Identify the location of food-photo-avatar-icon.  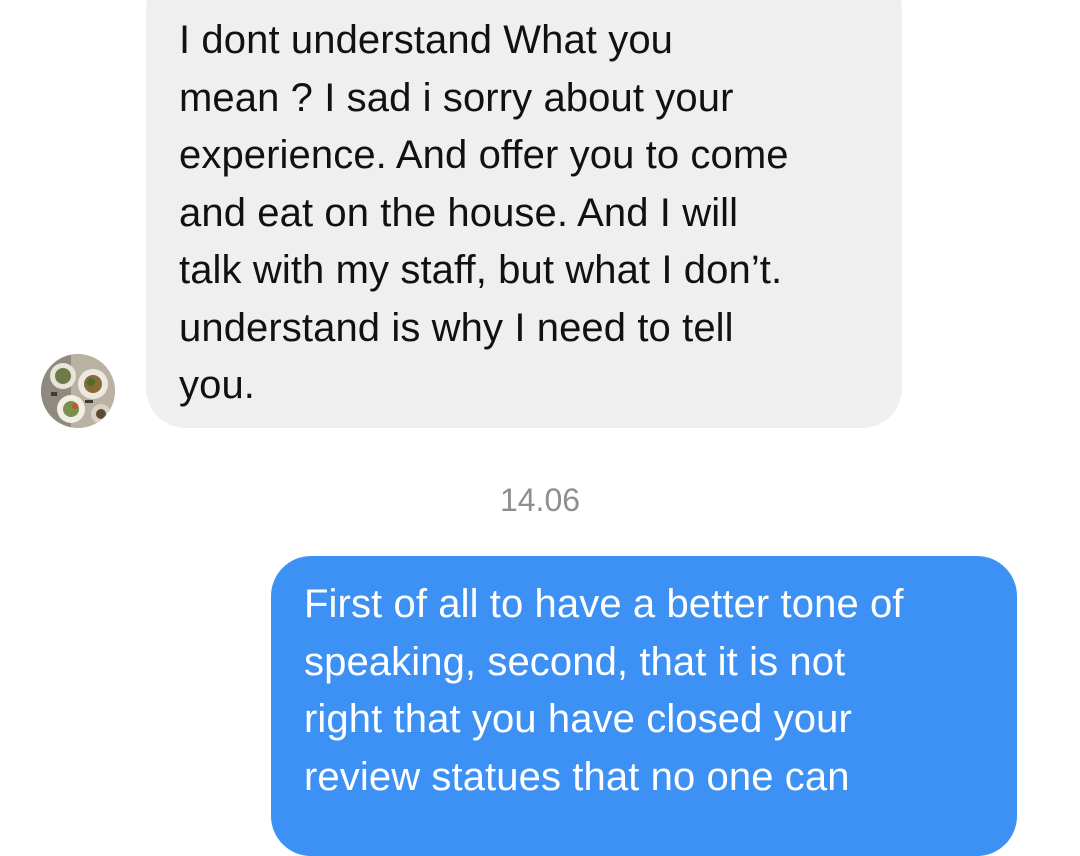
(78, 391).